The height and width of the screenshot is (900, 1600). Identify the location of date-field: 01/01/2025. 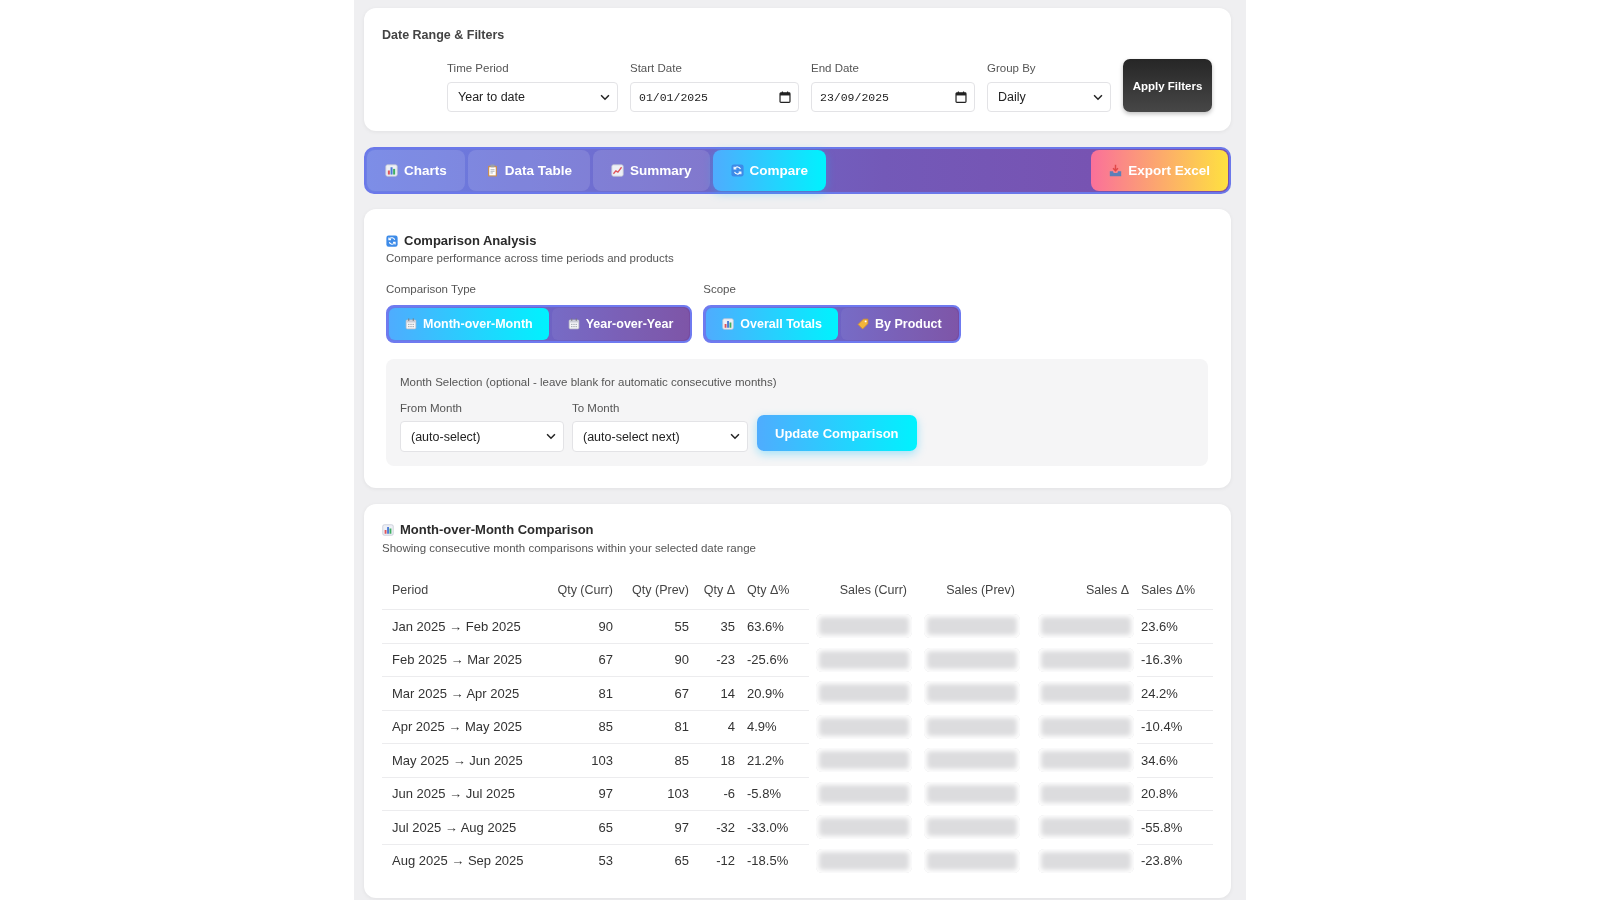
(714, 97).